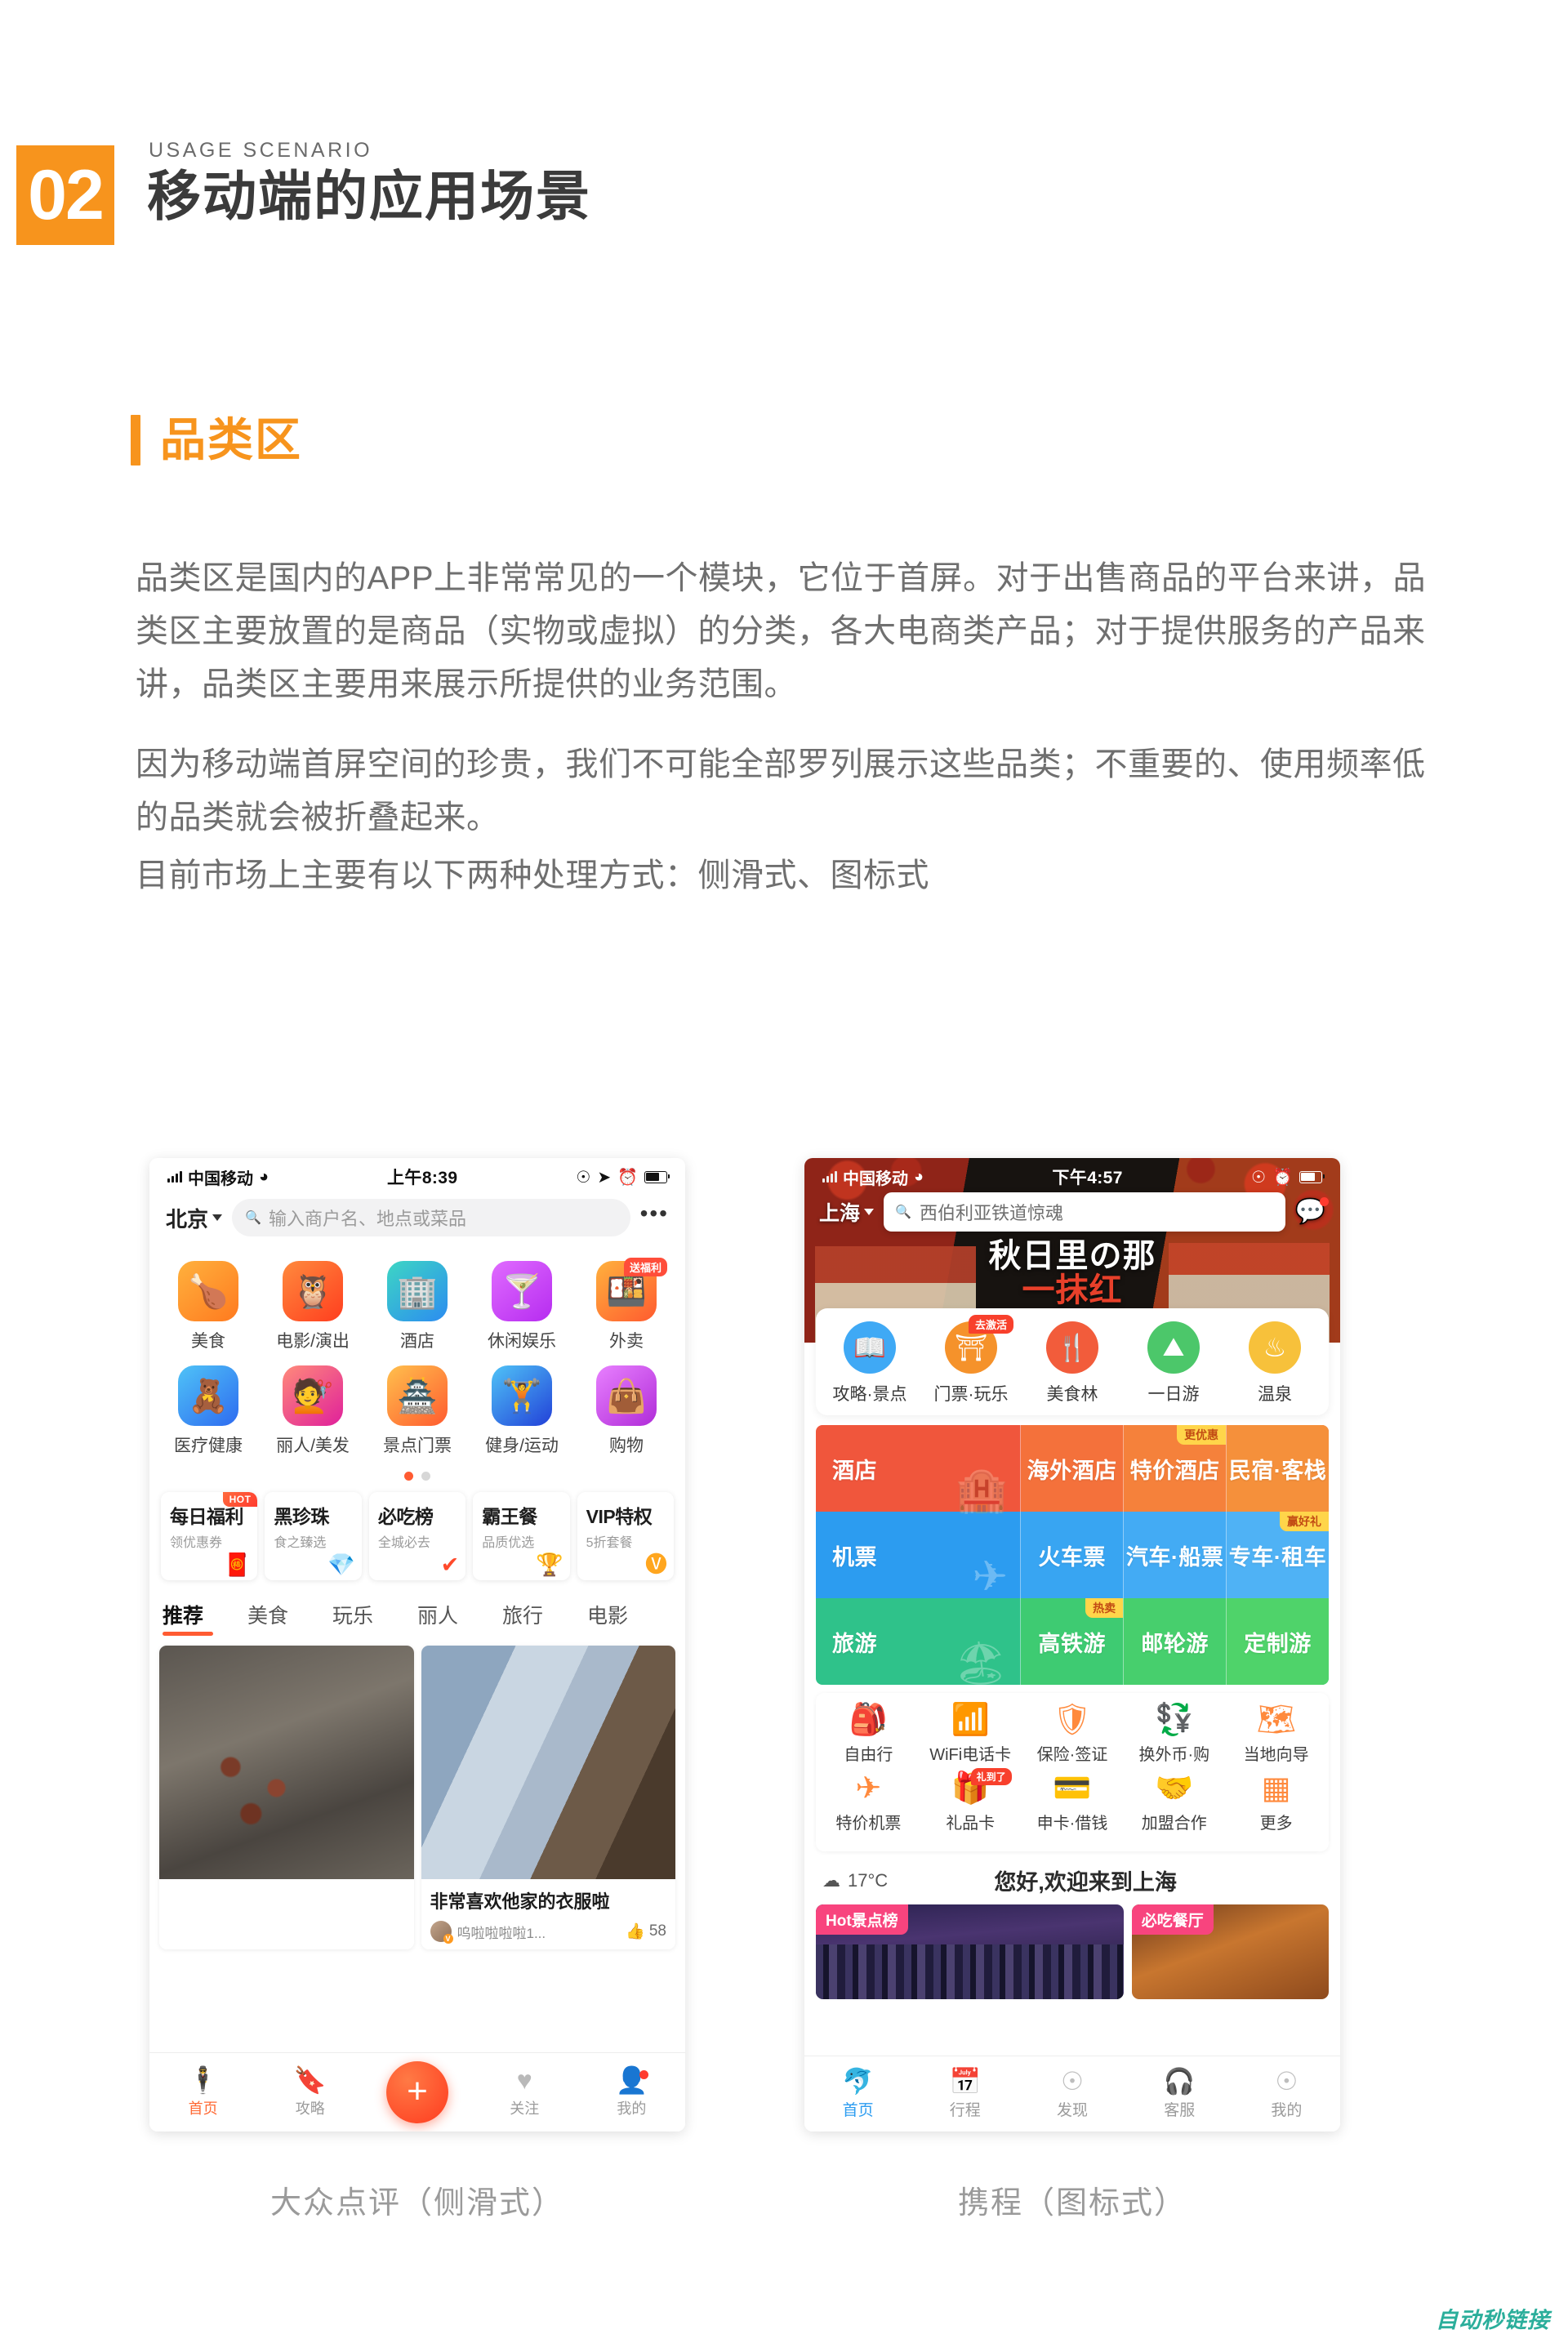  What do you see at coordinates (981, 1662) in the screenshot?
I see `beach-icon: 🏖` at bounding box center [981, 1662].